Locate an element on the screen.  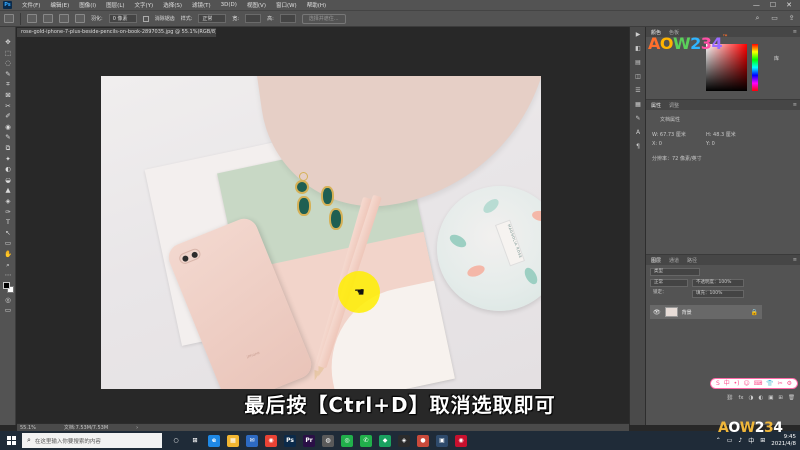
gradient-tool-icon: ◐ is located at coordinates (8, 169).